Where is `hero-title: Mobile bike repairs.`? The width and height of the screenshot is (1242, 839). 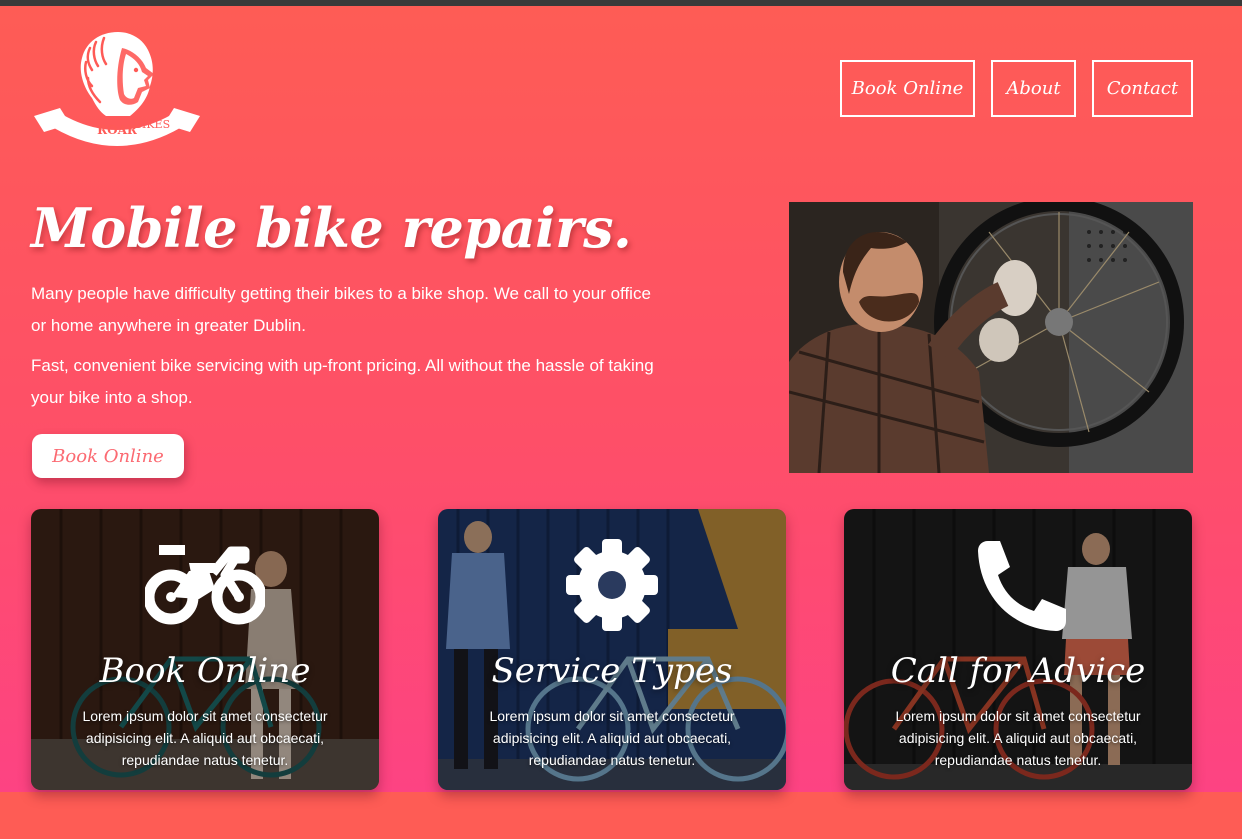 hero-title: Mobile bike repairs. is located at coordinates (331, 228).